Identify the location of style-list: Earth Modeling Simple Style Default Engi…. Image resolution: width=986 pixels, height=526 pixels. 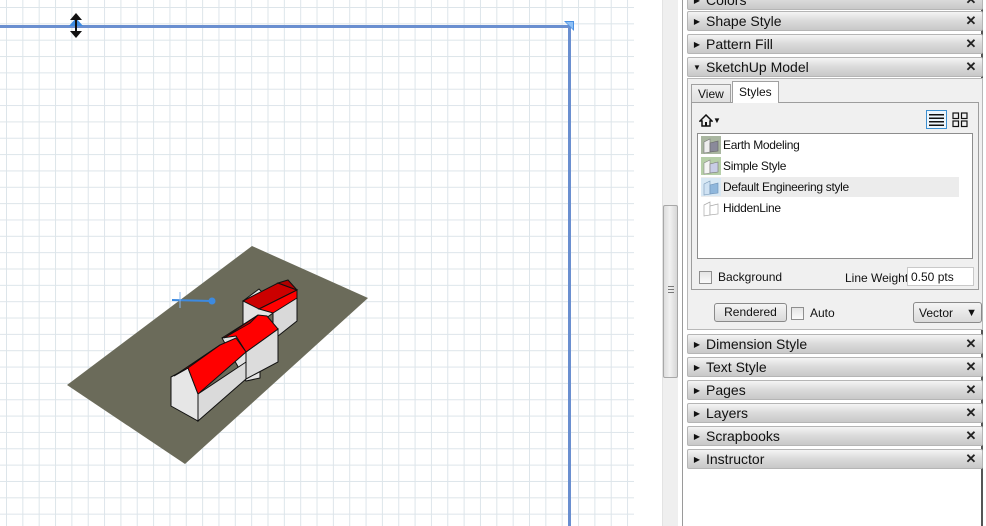
(835, 196).